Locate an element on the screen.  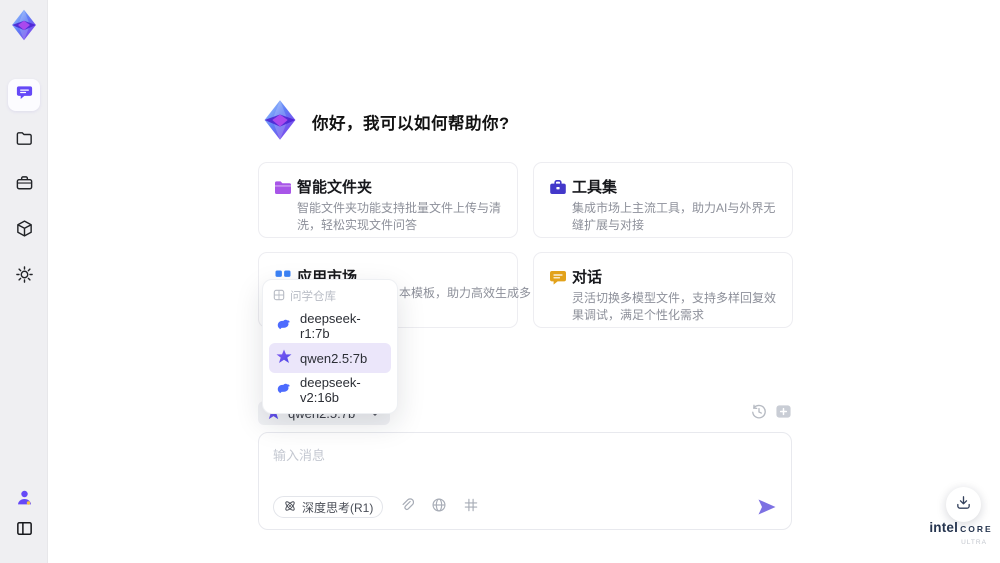
sidebar is located at coordinates (24, 281).